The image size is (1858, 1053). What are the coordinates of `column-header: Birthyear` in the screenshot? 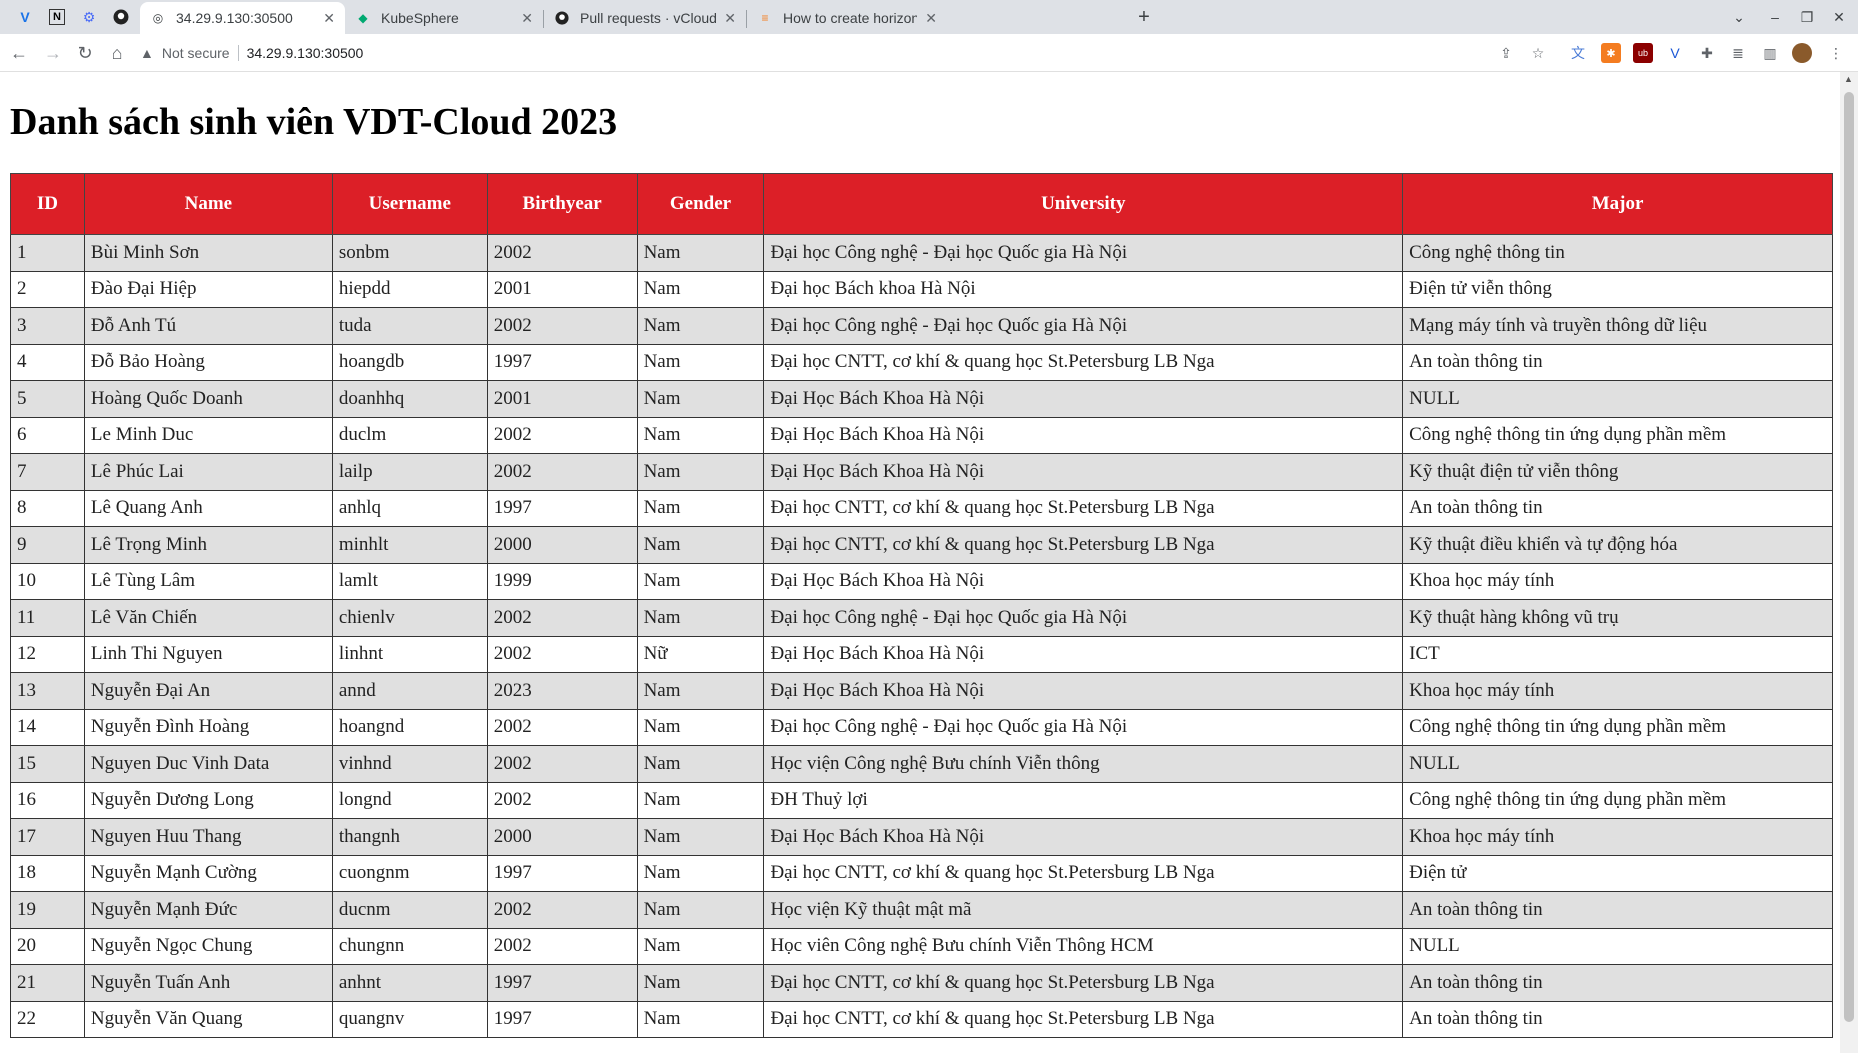 It's located at (562, 204).